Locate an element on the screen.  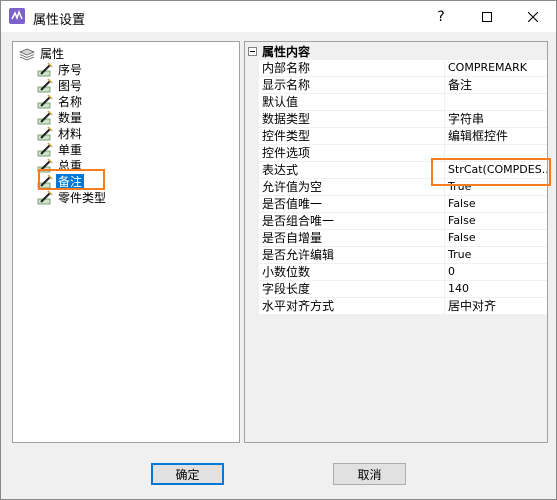
property-name: 是否允许编辑 is located at coordinates (352, 255).